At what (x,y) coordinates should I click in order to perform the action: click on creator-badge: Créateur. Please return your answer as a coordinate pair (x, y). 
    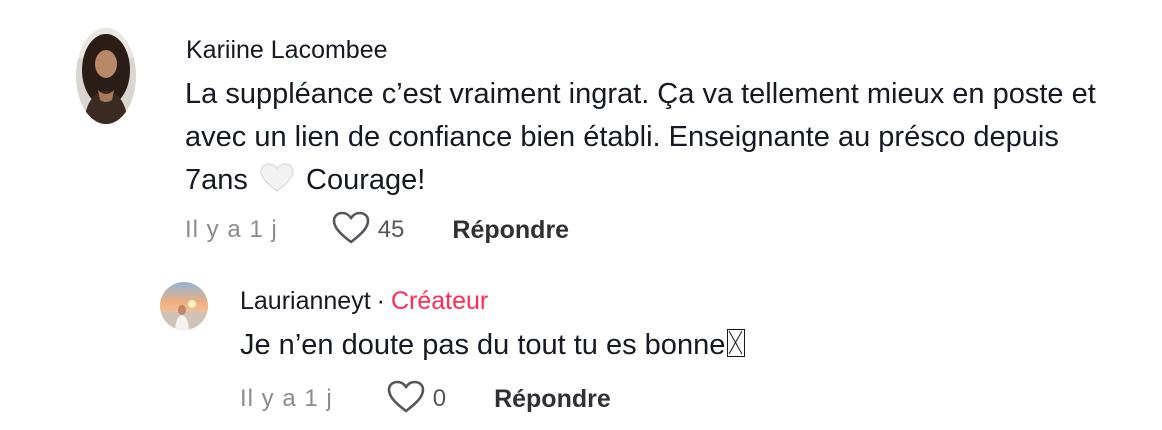
    Looking at the image, I should click on (439, 301).